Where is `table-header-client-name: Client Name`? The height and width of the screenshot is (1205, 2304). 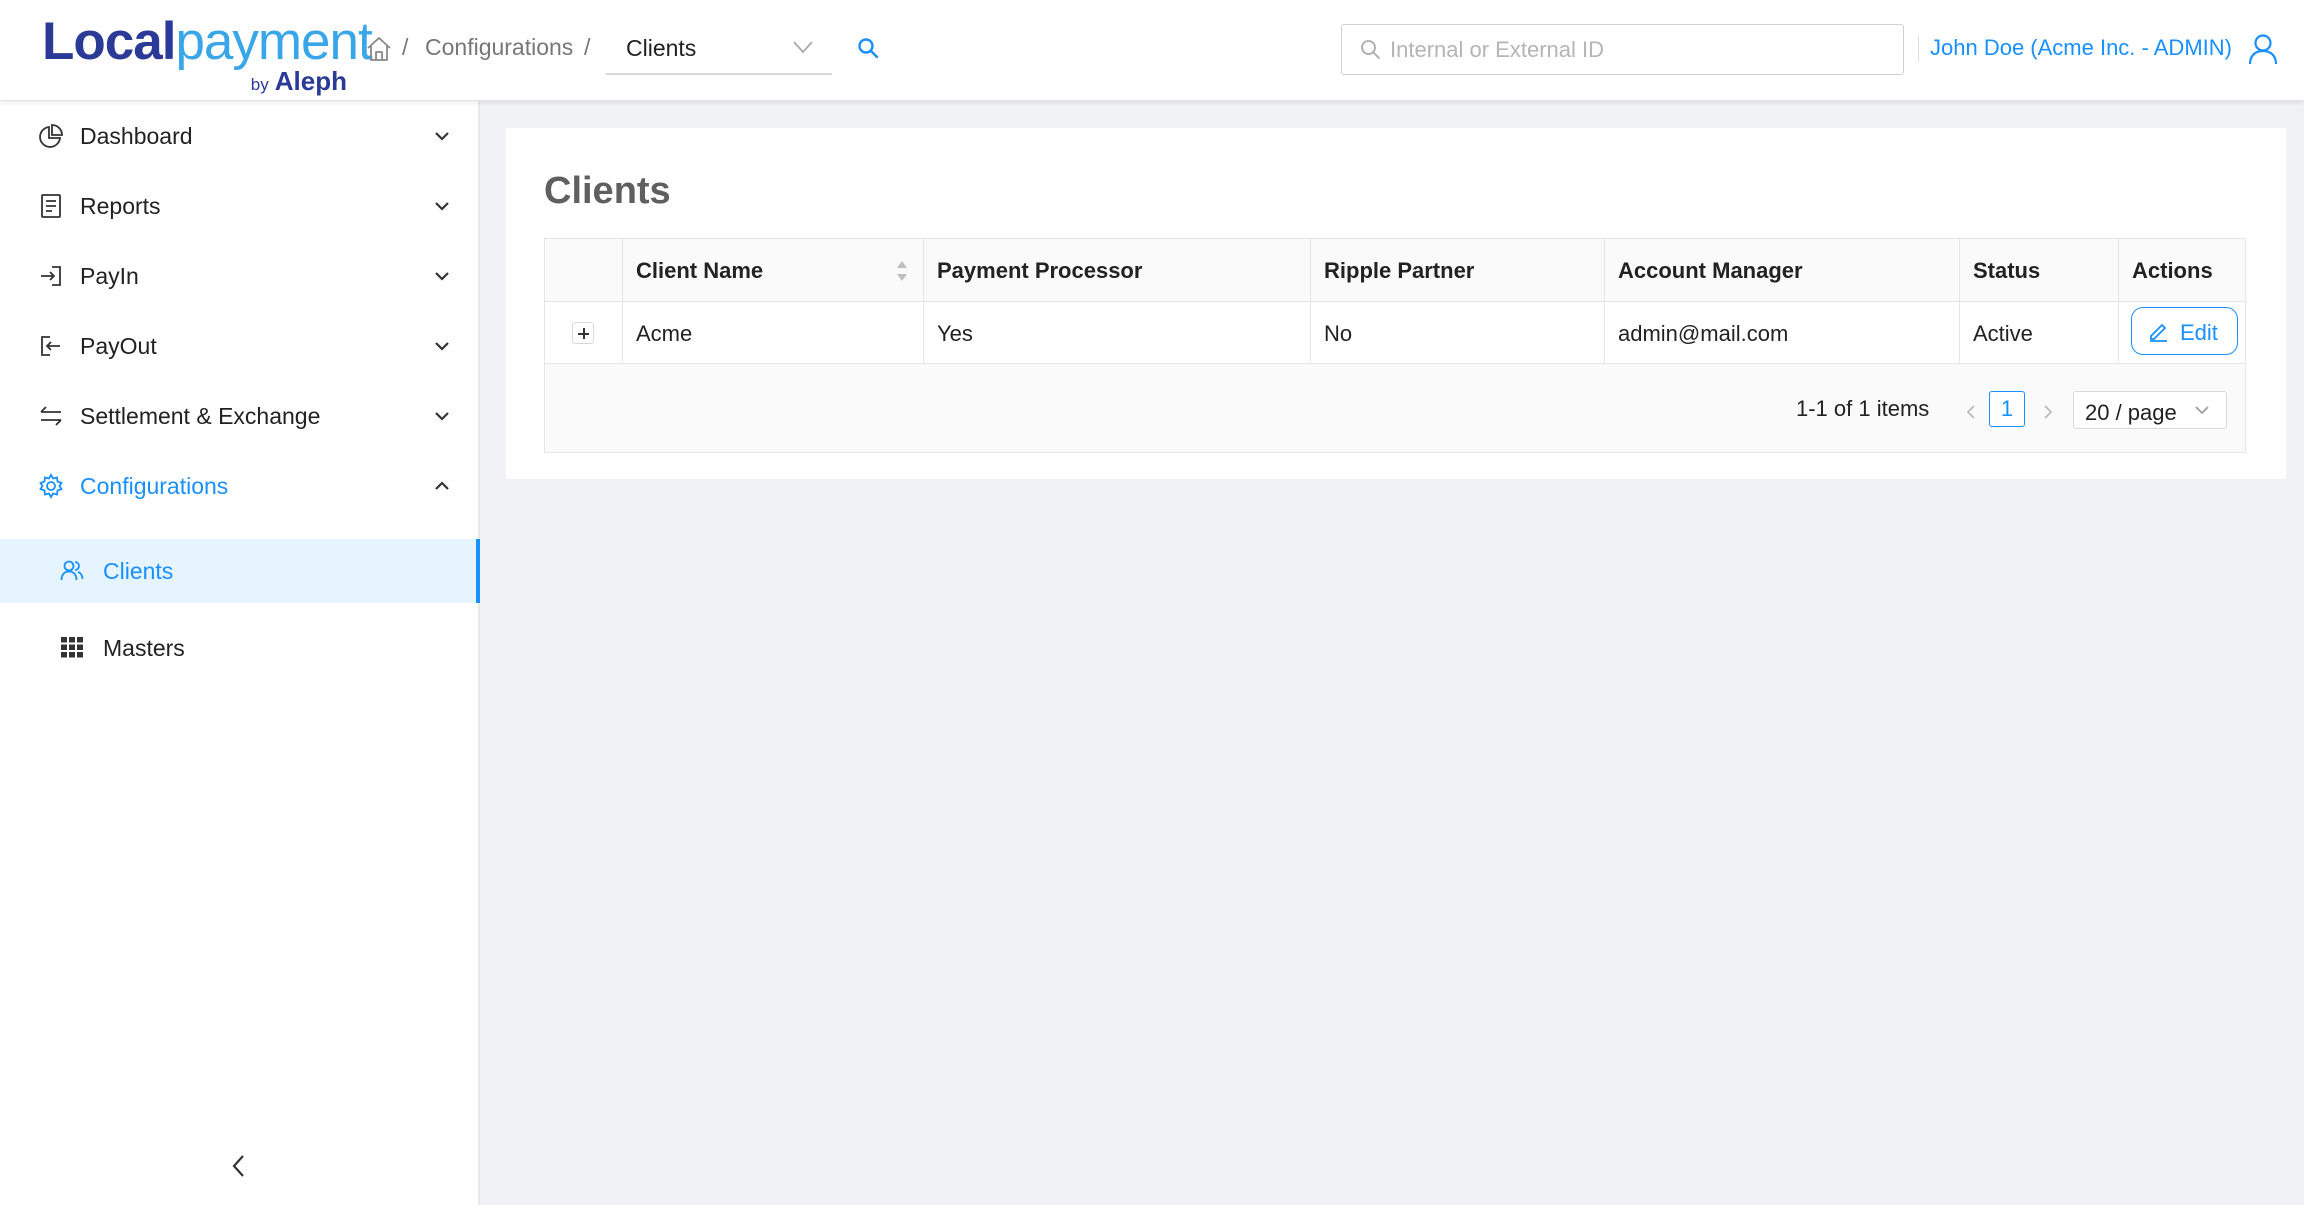
table-header-client-name: Client Name is located at coordinates (773, 270).